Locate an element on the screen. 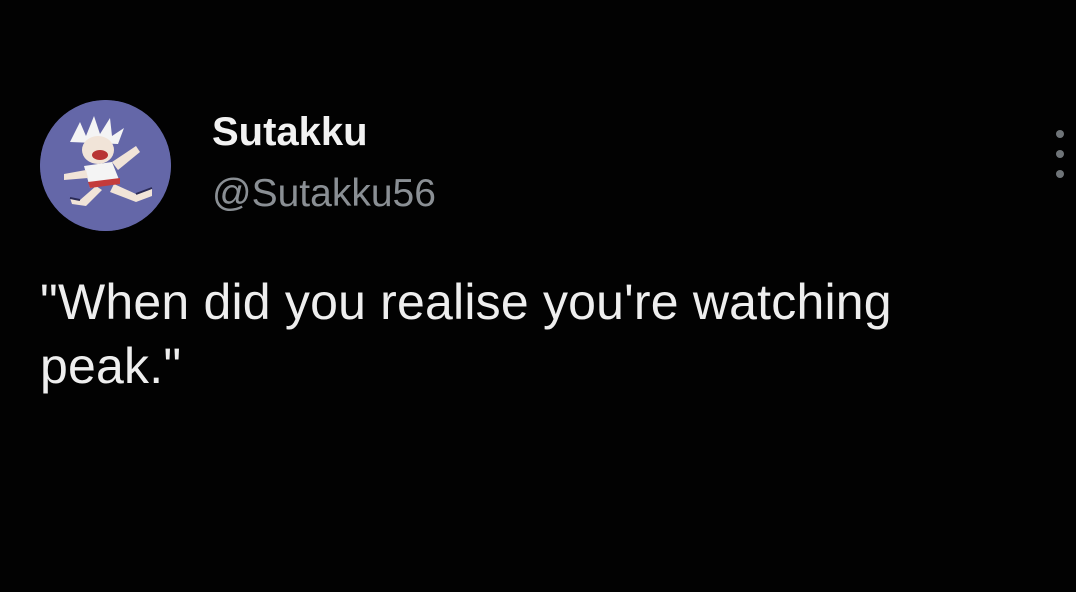 Image resolution: width=1076 pixels, height=592 pixels. cartoon-character-icon is located at coordinates (105, 165).